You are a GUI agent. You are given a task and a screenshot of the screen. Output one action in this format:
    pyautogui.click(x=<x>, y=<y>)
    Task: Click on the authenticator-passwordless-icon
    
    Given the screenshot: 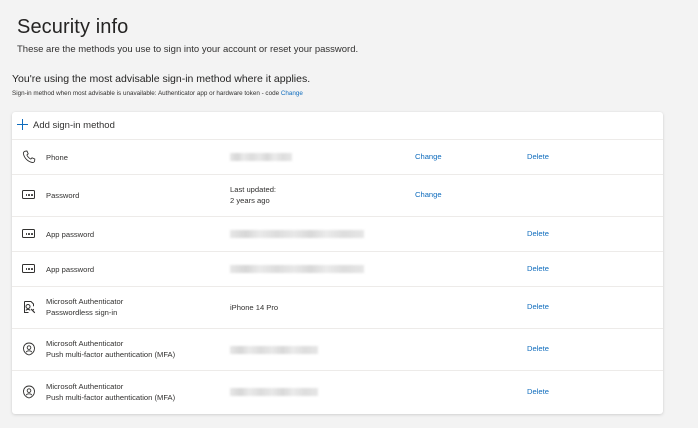 What is the action you would take?
    pyautogui.click(x=29, y=307)
    